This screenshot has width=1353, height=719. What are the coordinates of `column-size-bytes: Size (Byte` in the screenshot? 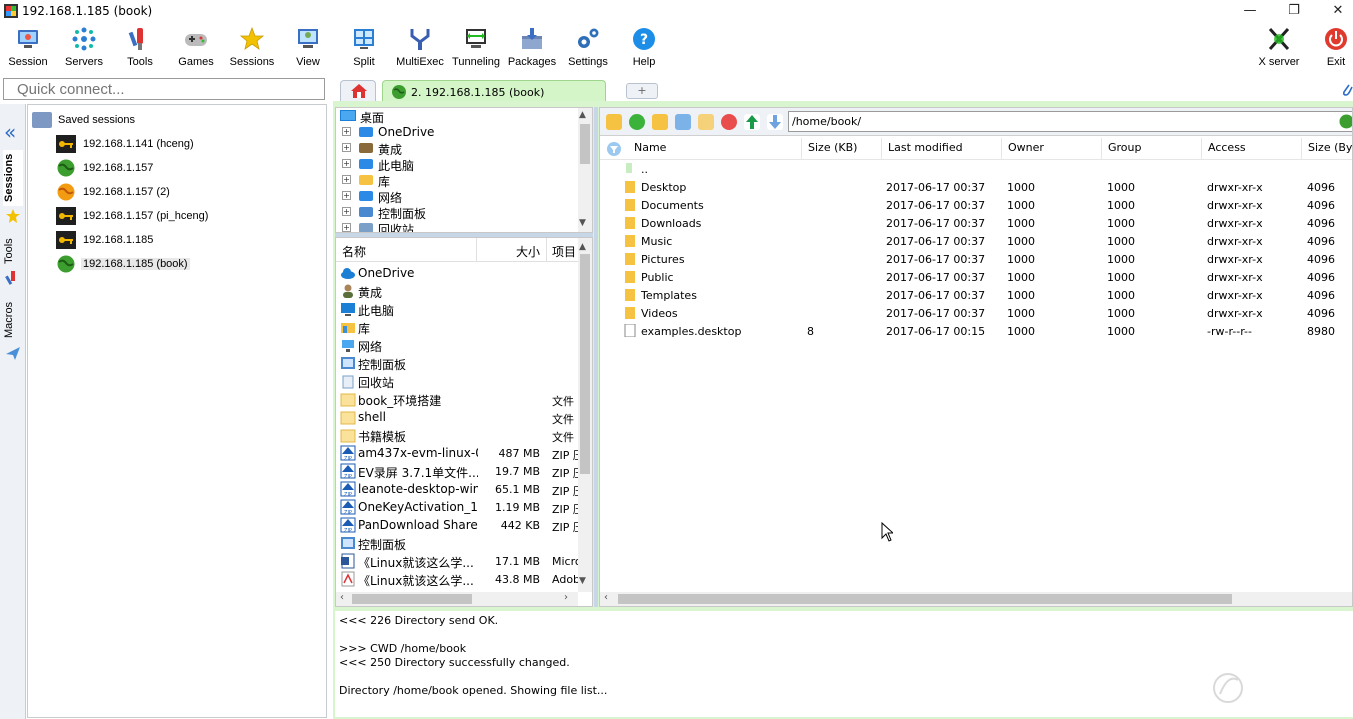 It's located at (1326, 149).